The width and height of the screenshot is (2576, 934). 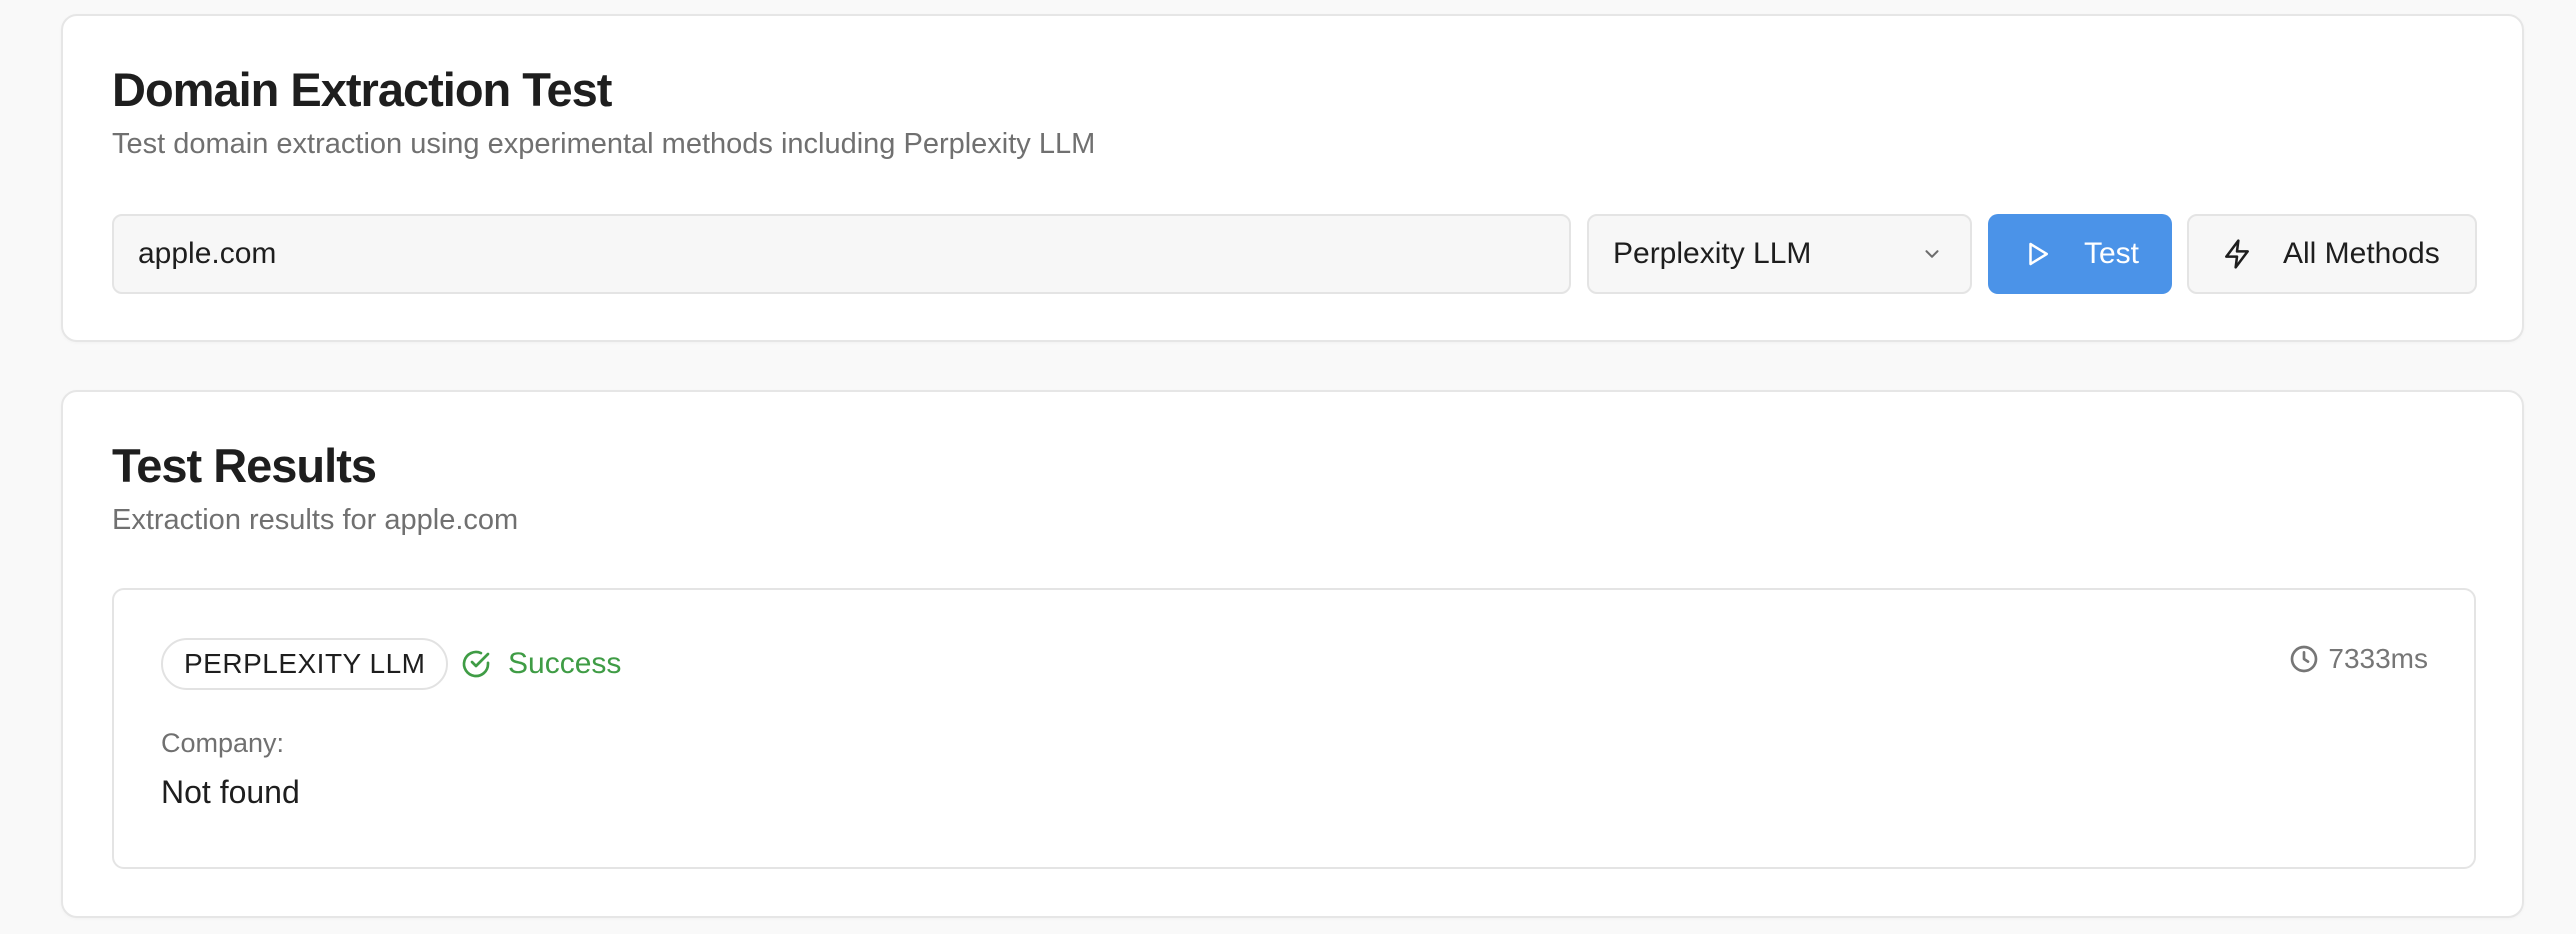 I want to click on domain-input, so click(x=841, y=254).